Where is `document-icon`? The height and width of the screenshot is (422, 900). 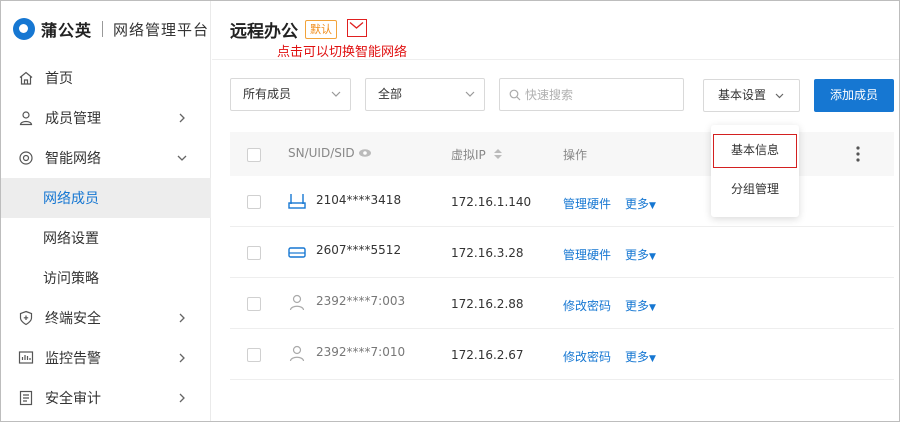
document-icon is located at coordinates (26, 398).